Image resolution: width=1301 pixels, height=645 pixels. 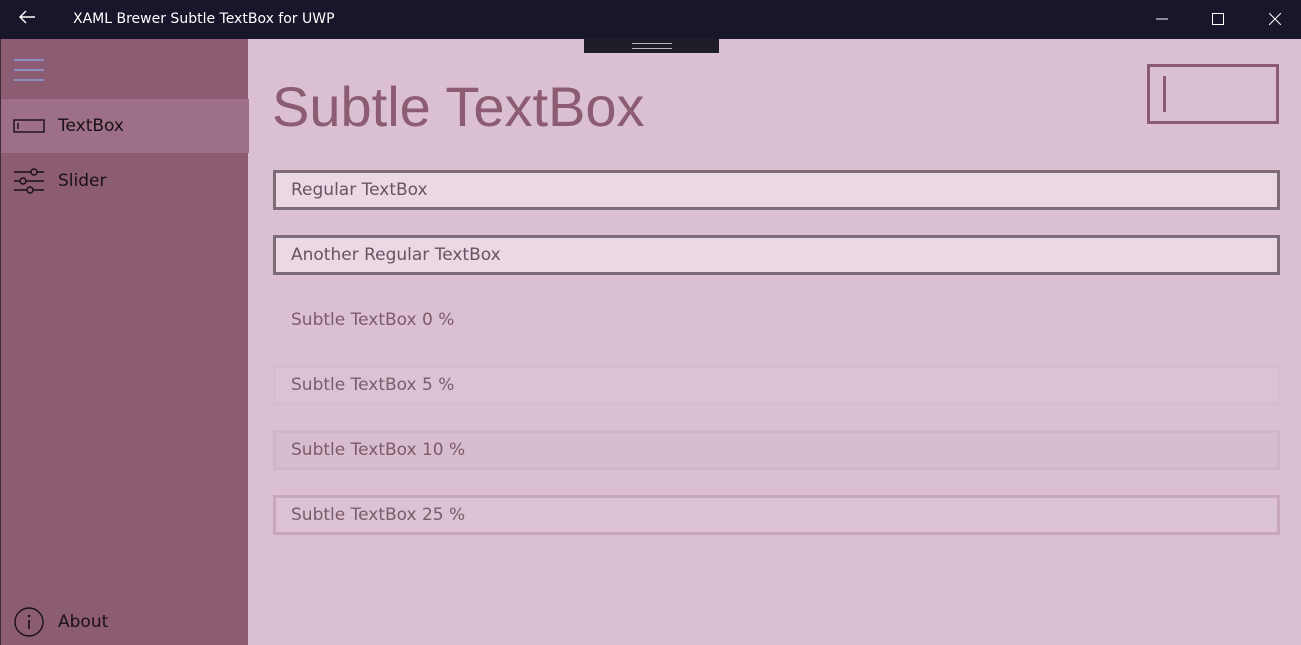 What do you see at coordinates (776, 190) in the screenshot?
I see `regular-textbox` at bounding box center [776, 190].